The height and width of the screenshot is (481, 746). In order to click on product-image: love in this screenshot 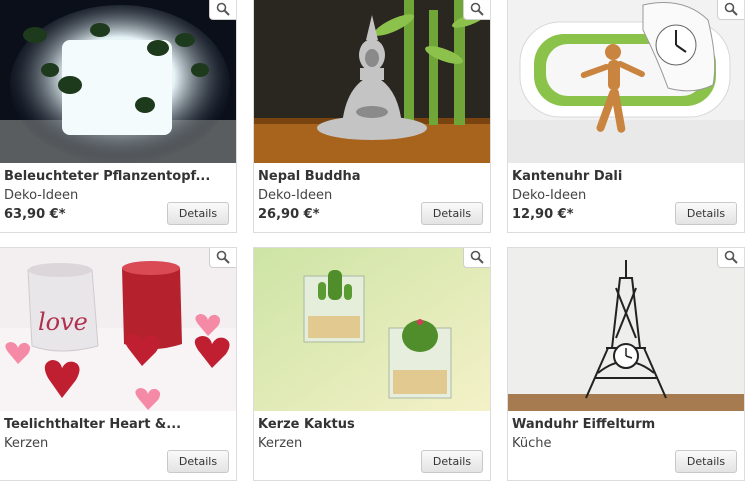, I will do `click(118, 329)`.